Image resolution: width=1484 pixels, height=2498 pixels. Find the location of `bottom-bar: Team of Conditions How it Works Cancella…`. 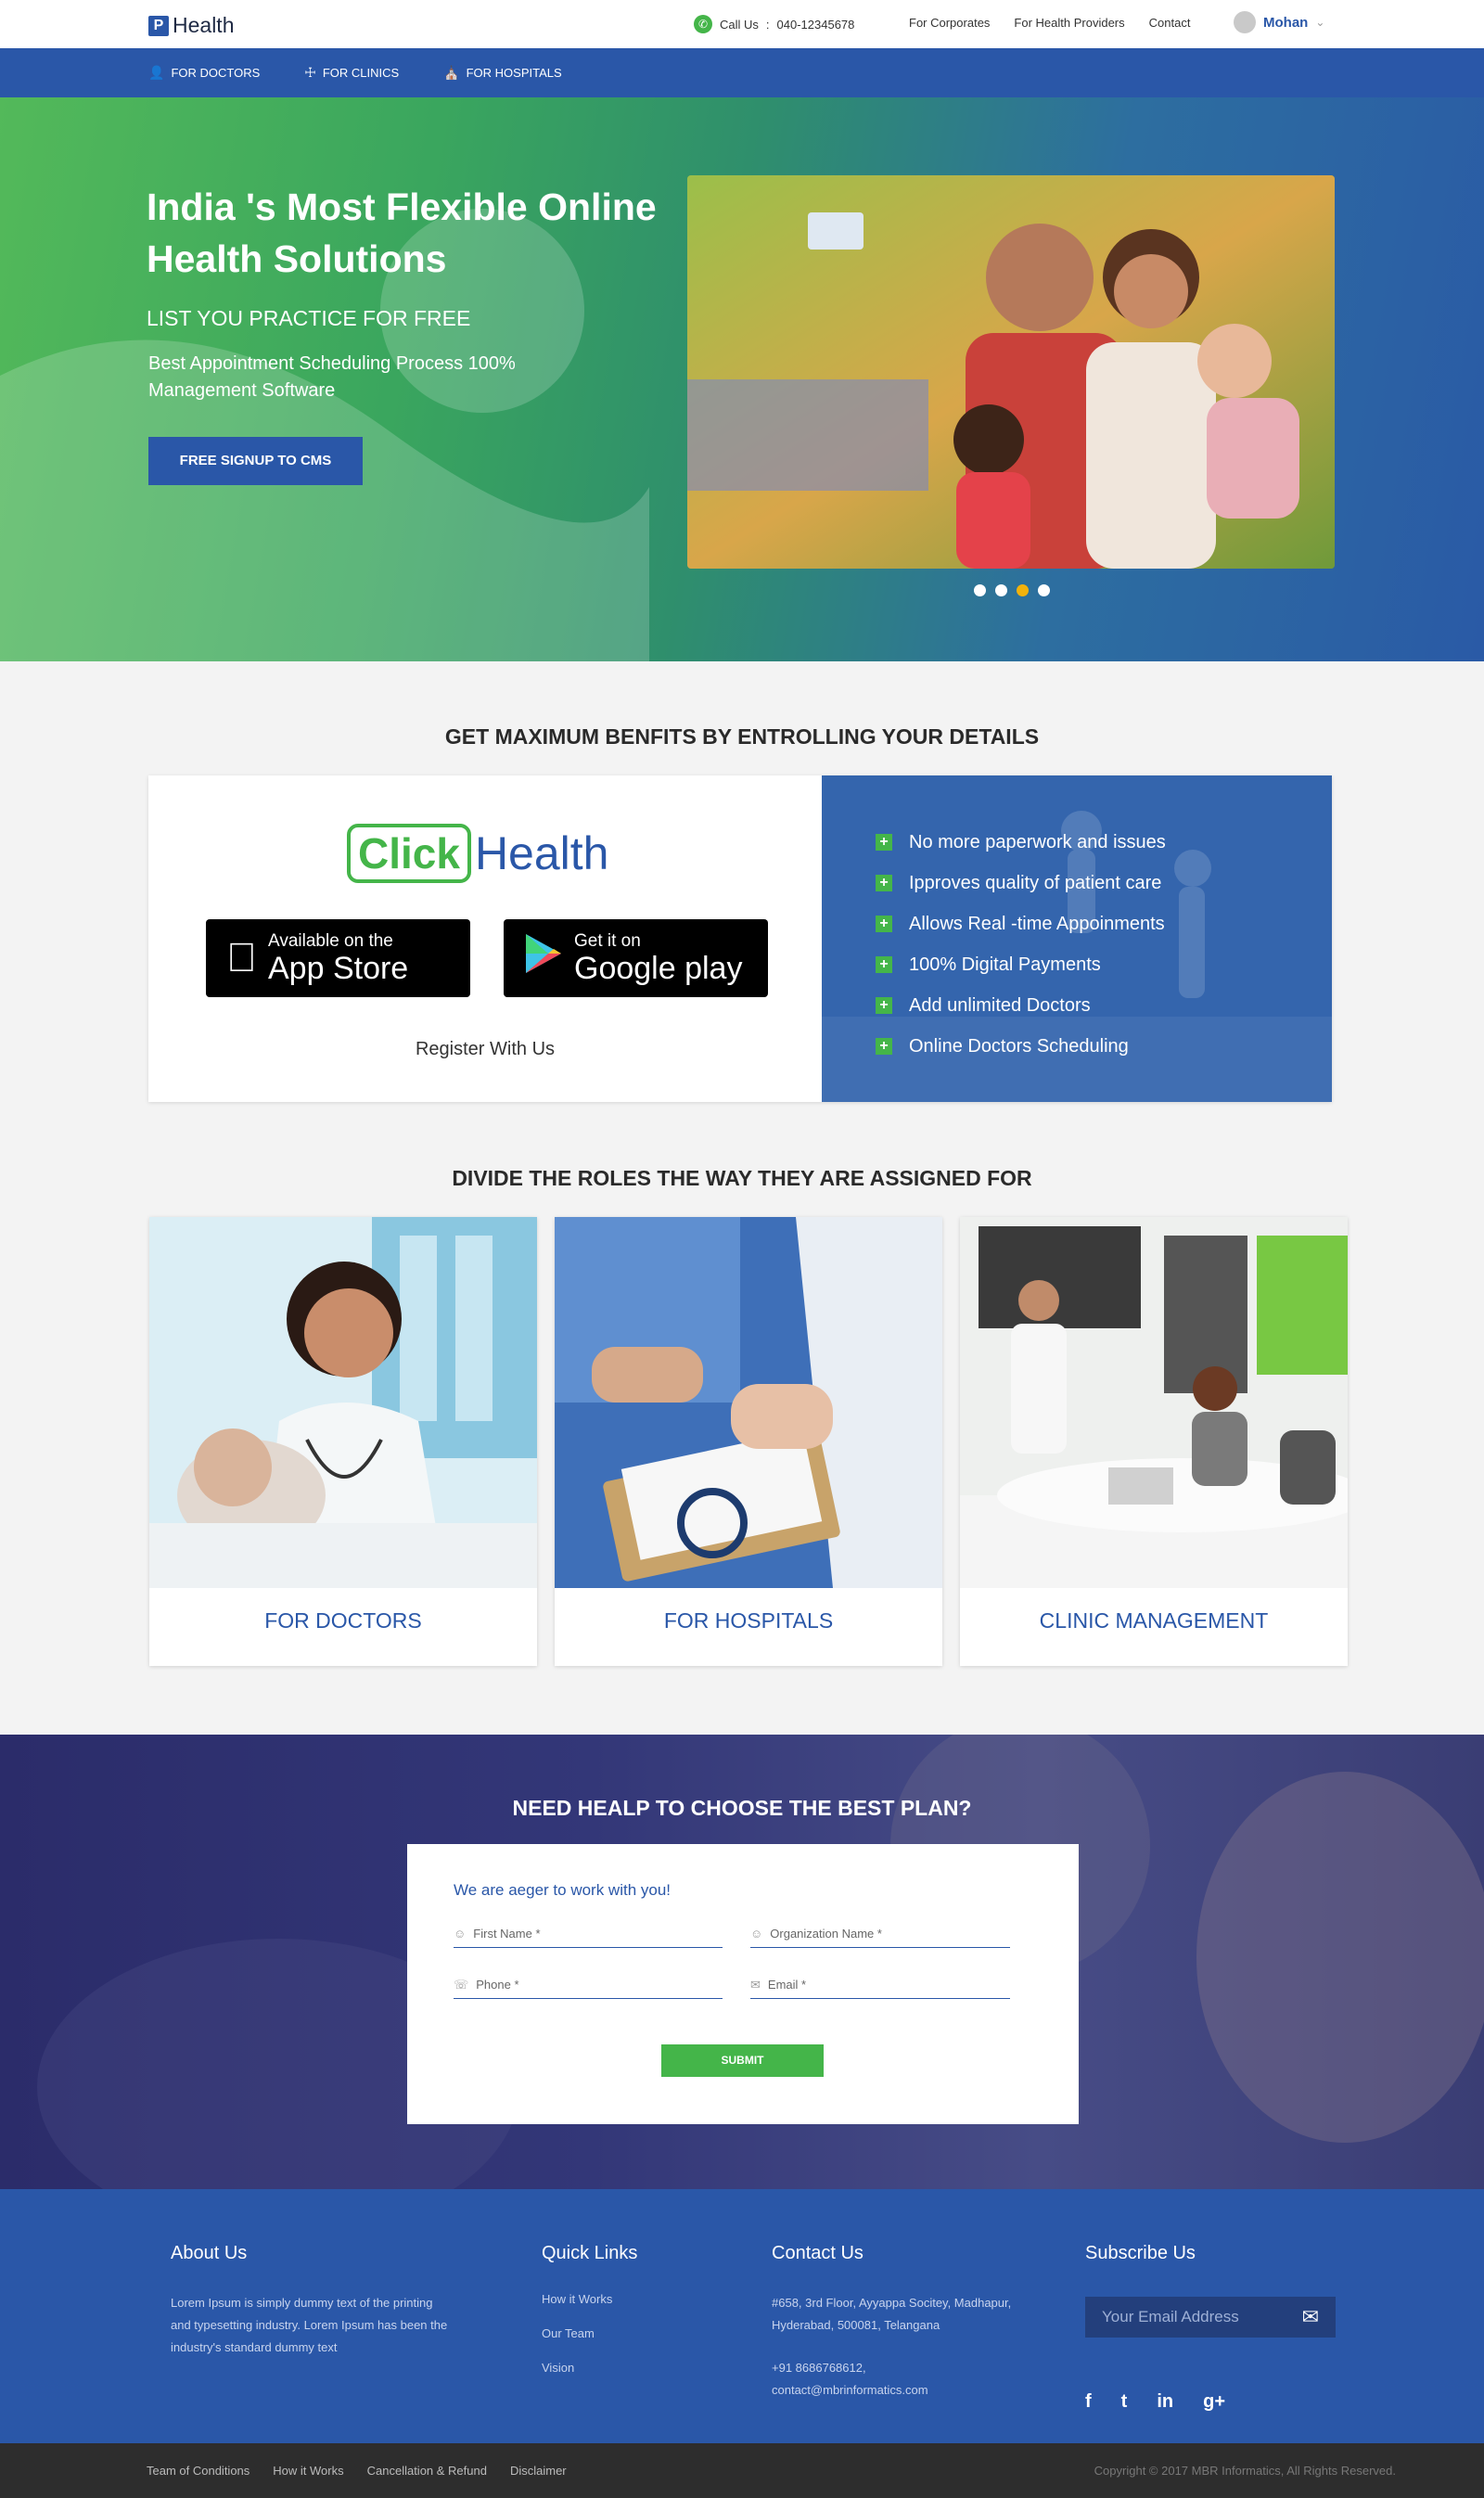

bottom-bar: Team of Conditions How it Works Cancella… is located at coordinates (742, 2471).